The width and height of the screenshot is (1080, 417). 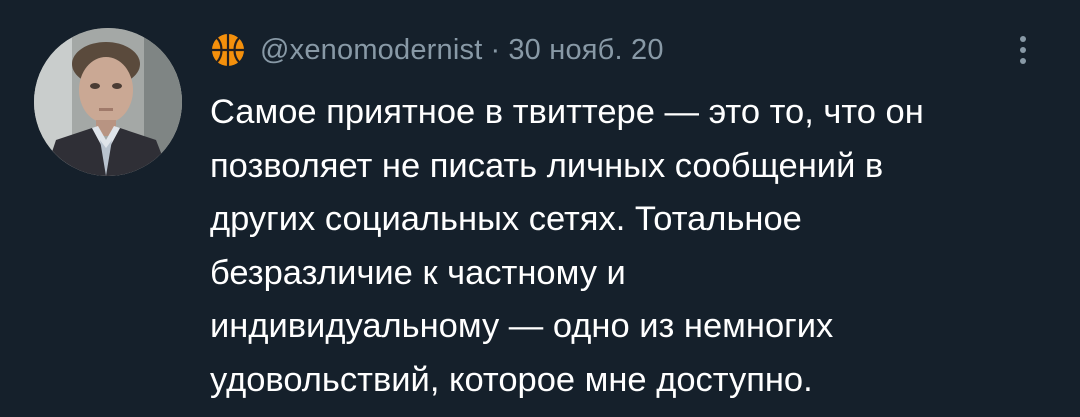 What do you see at coordinates (371, 50) in the screenshot?
I see `user-handle-link: @xenomodernist` at bounding box center [371, 50].